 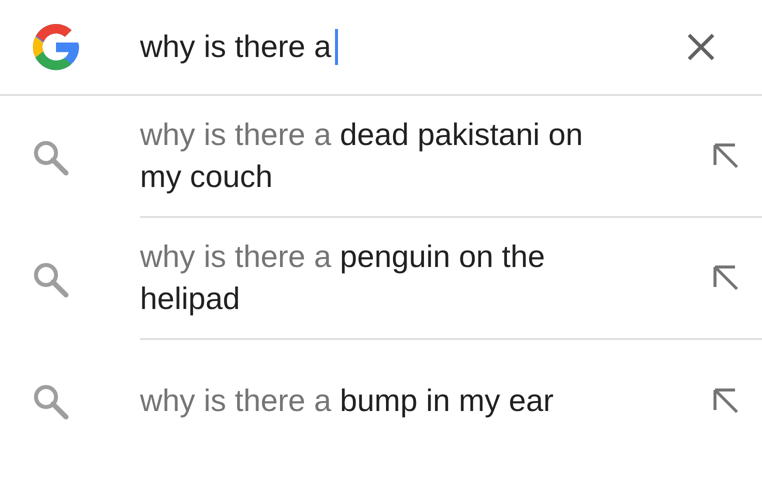 What do you see at coordinates (380, 401) in the screenshot?
I see `suggestion-text: why is there a bump in my ear` at bounding box center [380, 401].